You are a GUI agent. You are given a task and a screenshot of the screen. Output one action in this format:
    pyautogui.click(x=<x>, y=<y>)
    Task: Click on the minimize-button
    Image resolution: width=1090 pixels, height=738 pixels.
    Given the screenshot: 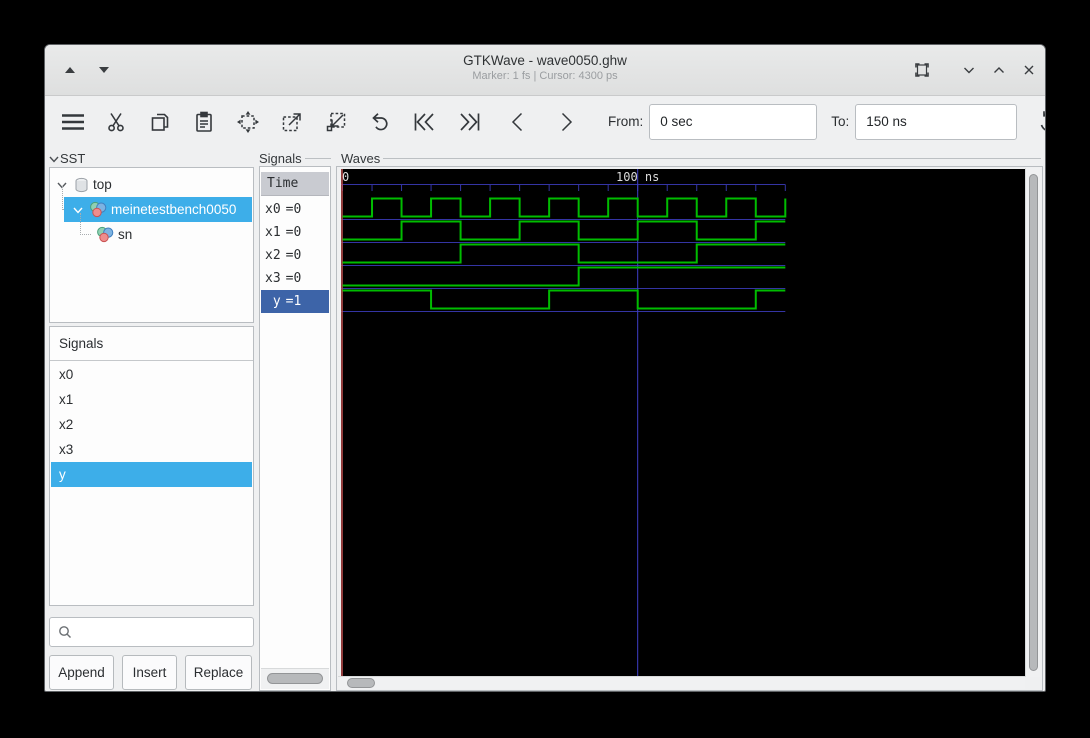 What is the action you would take?
    pyautogui.click(x=969, y=70)
    